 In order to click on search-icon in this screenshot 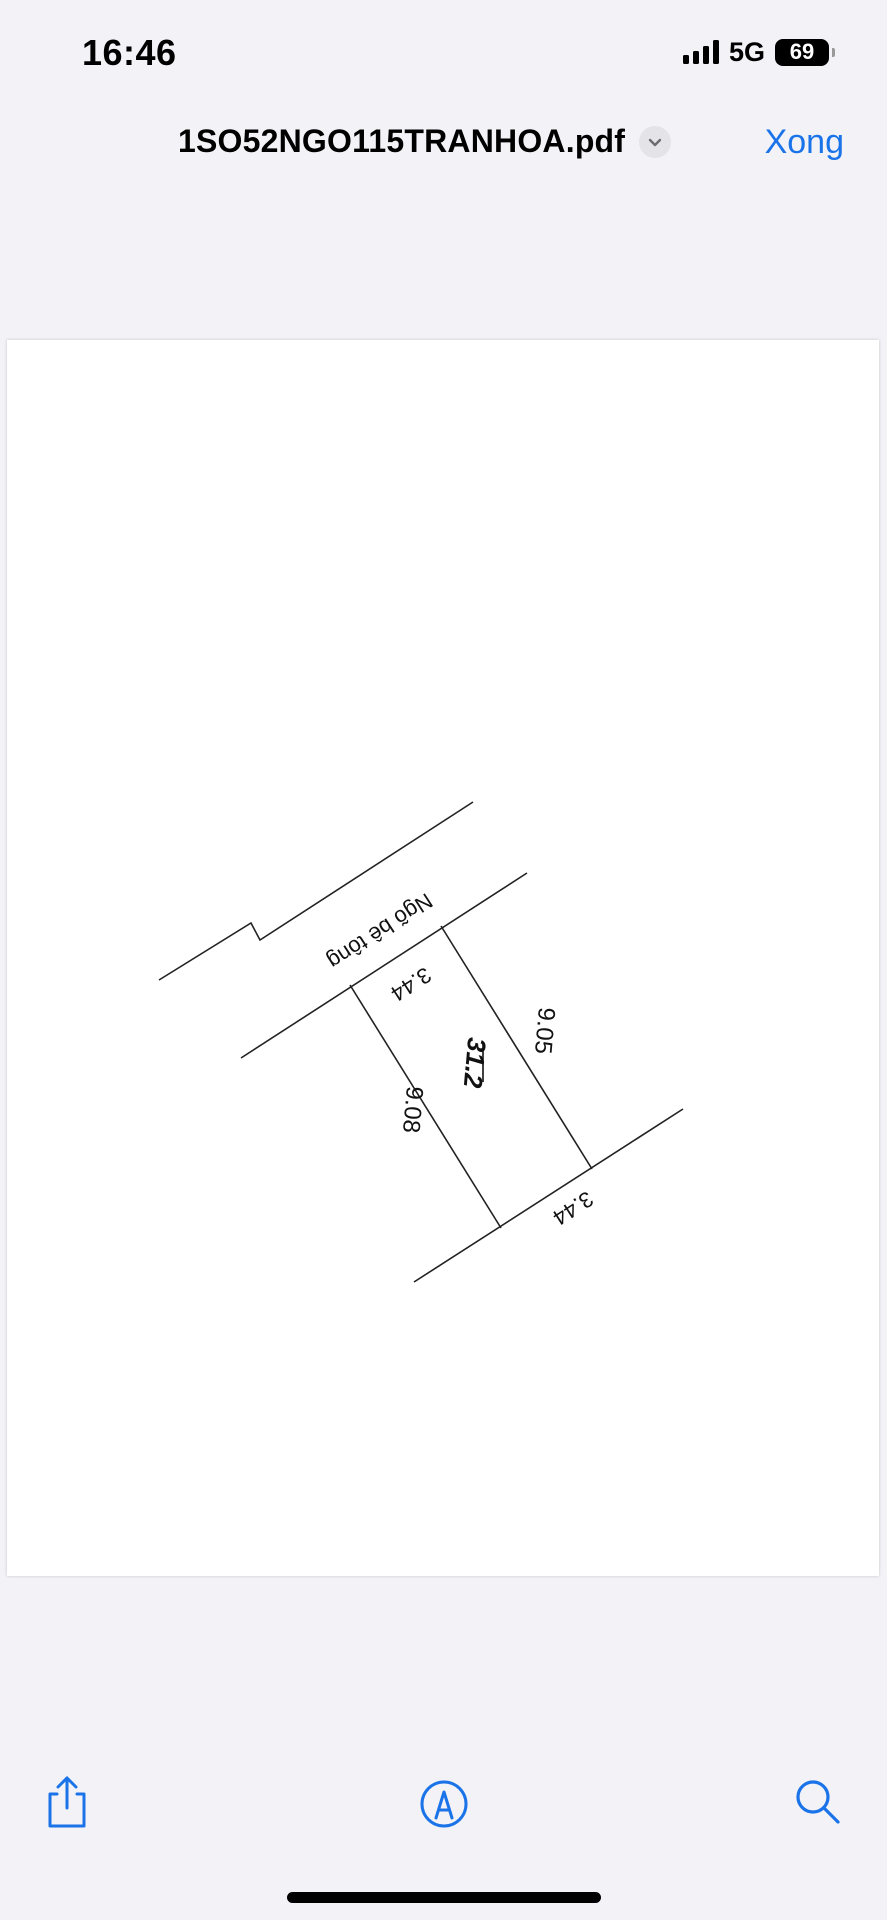, I will do `click(818, 1802)`.